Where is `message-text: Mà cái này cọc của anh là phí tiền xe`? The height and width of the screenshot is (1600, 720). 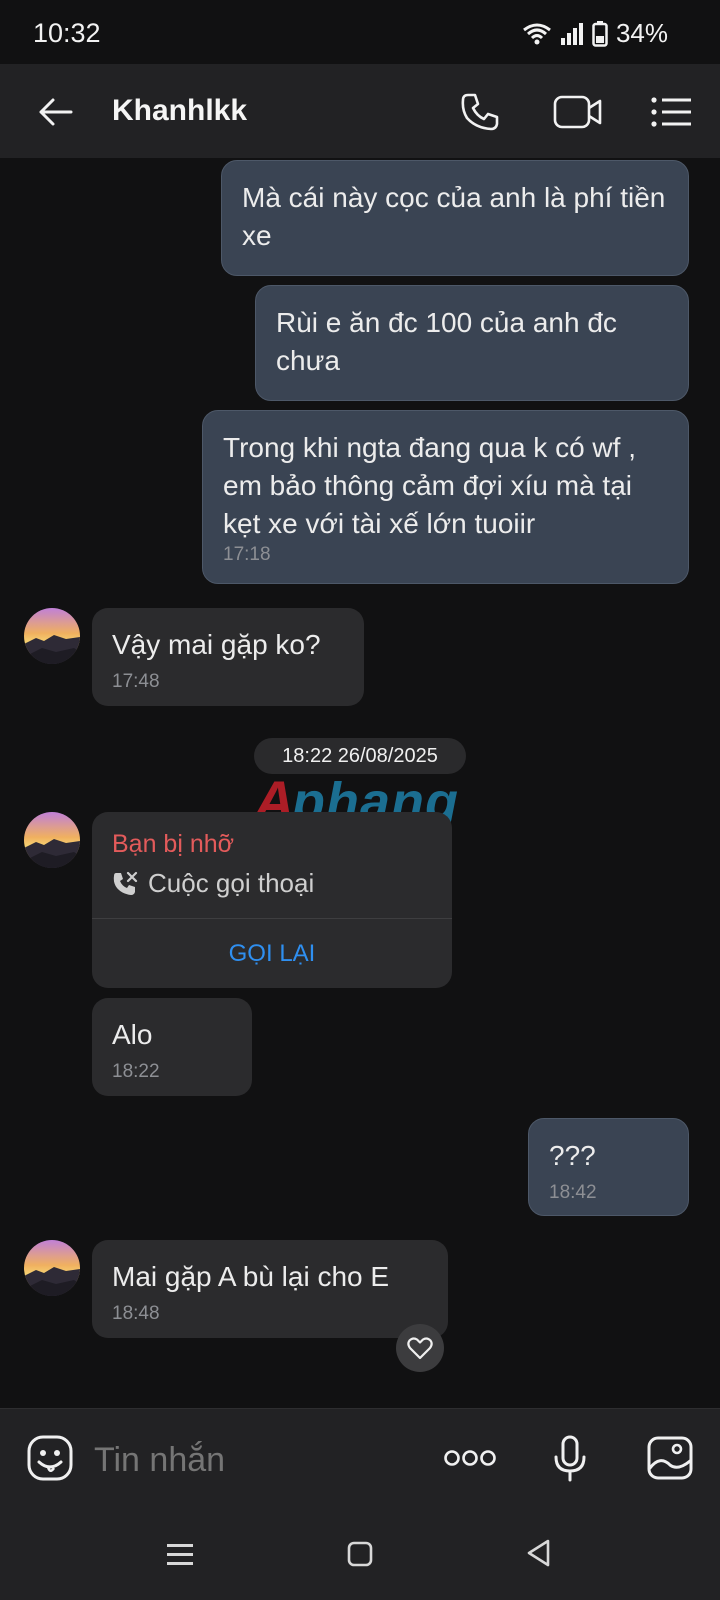
message-text: Mà cái này cọc của anh là phí tiền xe is located at coordinates (454, 216).